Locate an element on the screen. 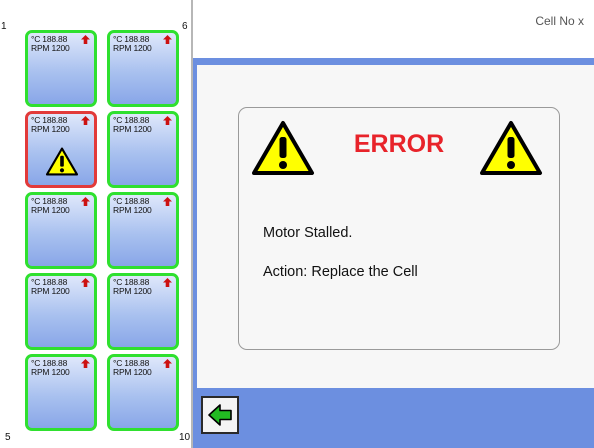 The width and height of the screenshot is (594, 448). back-button is located at coordinates (220, 415).